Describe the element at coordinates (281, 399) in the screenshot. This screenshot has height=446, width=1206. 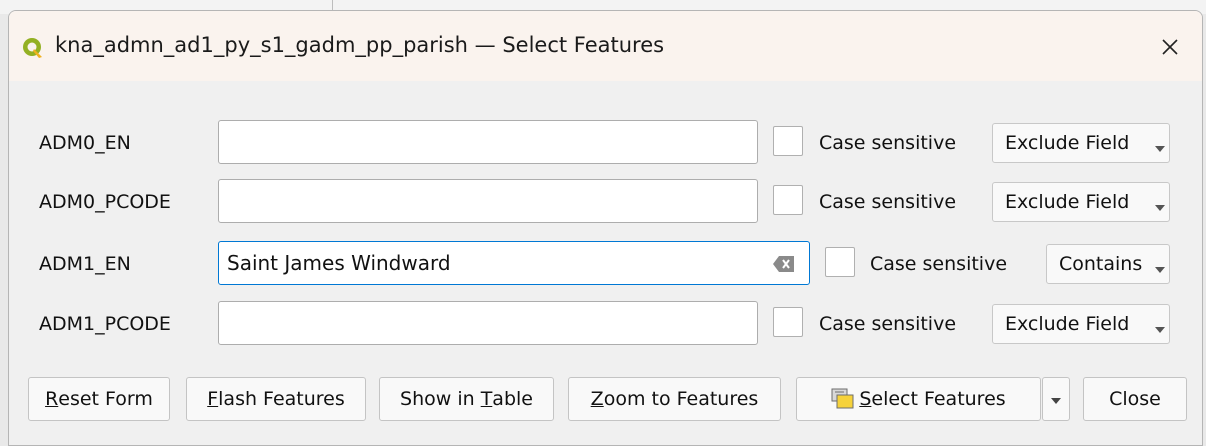
I see `button-label: lash Features` at that location.